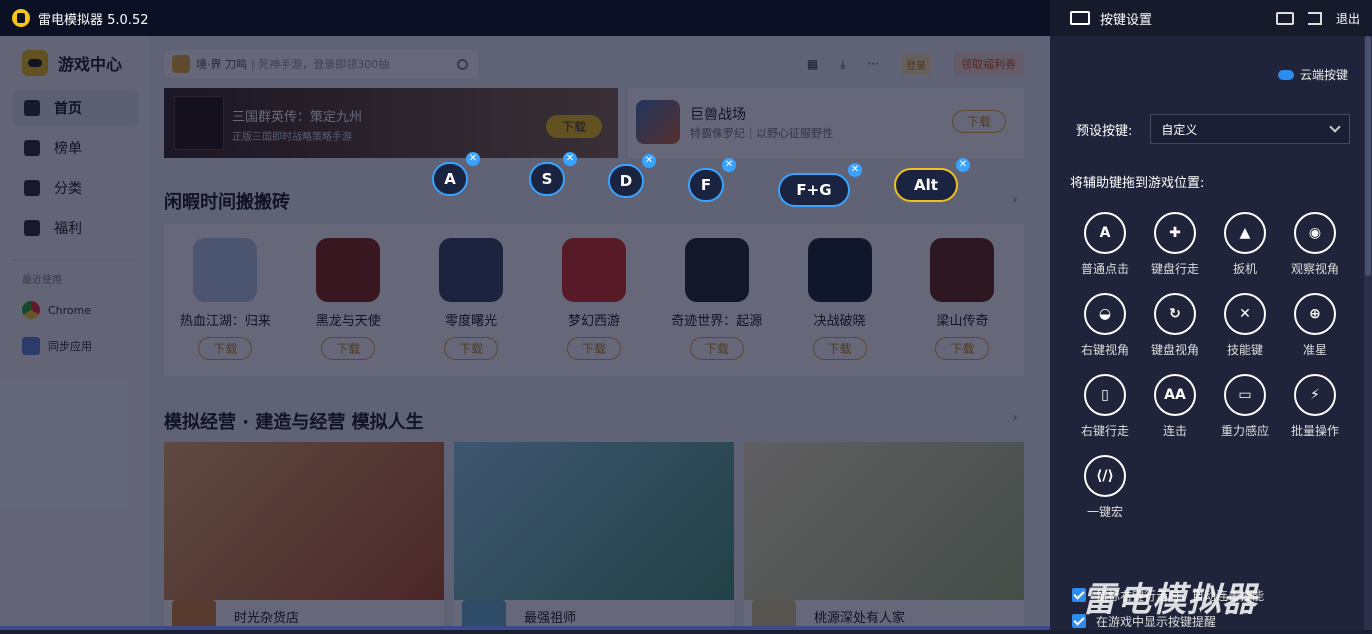 This screenshot has height=634, width=1372. I want to click on folder-icon, so click(1284, 18).